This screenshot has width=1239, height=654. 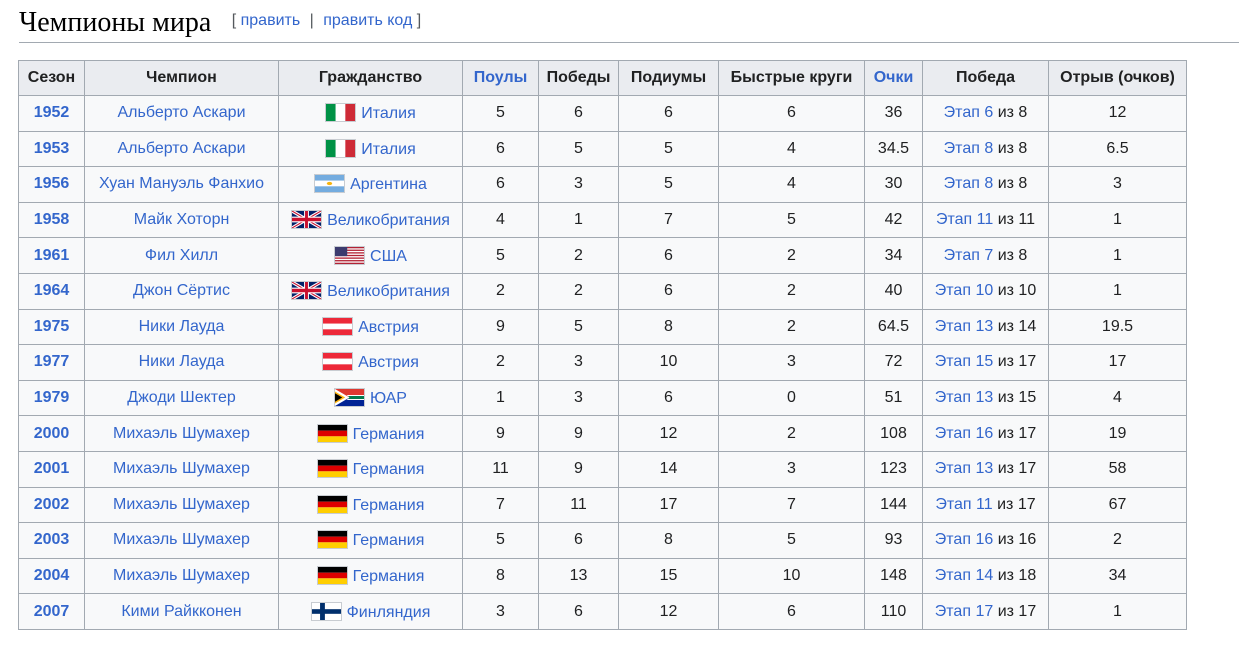 What do you see at coordinates (791, 255) in the screenshot?
I see `fastest-laps-cell: 2` at bounding box center [791, 255].